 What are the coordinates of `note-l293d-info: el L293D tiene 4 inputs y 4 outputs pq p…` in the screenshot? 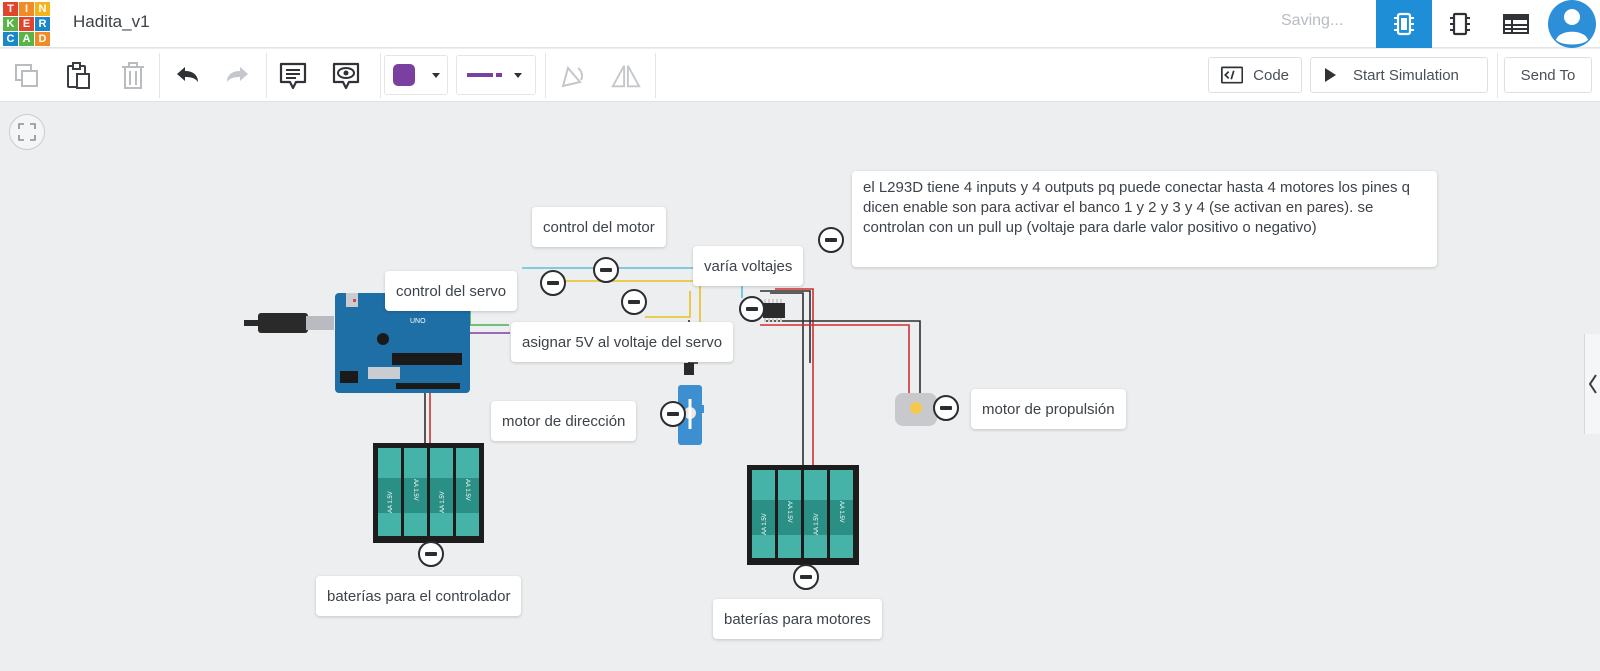 It's located at (1144, 219).